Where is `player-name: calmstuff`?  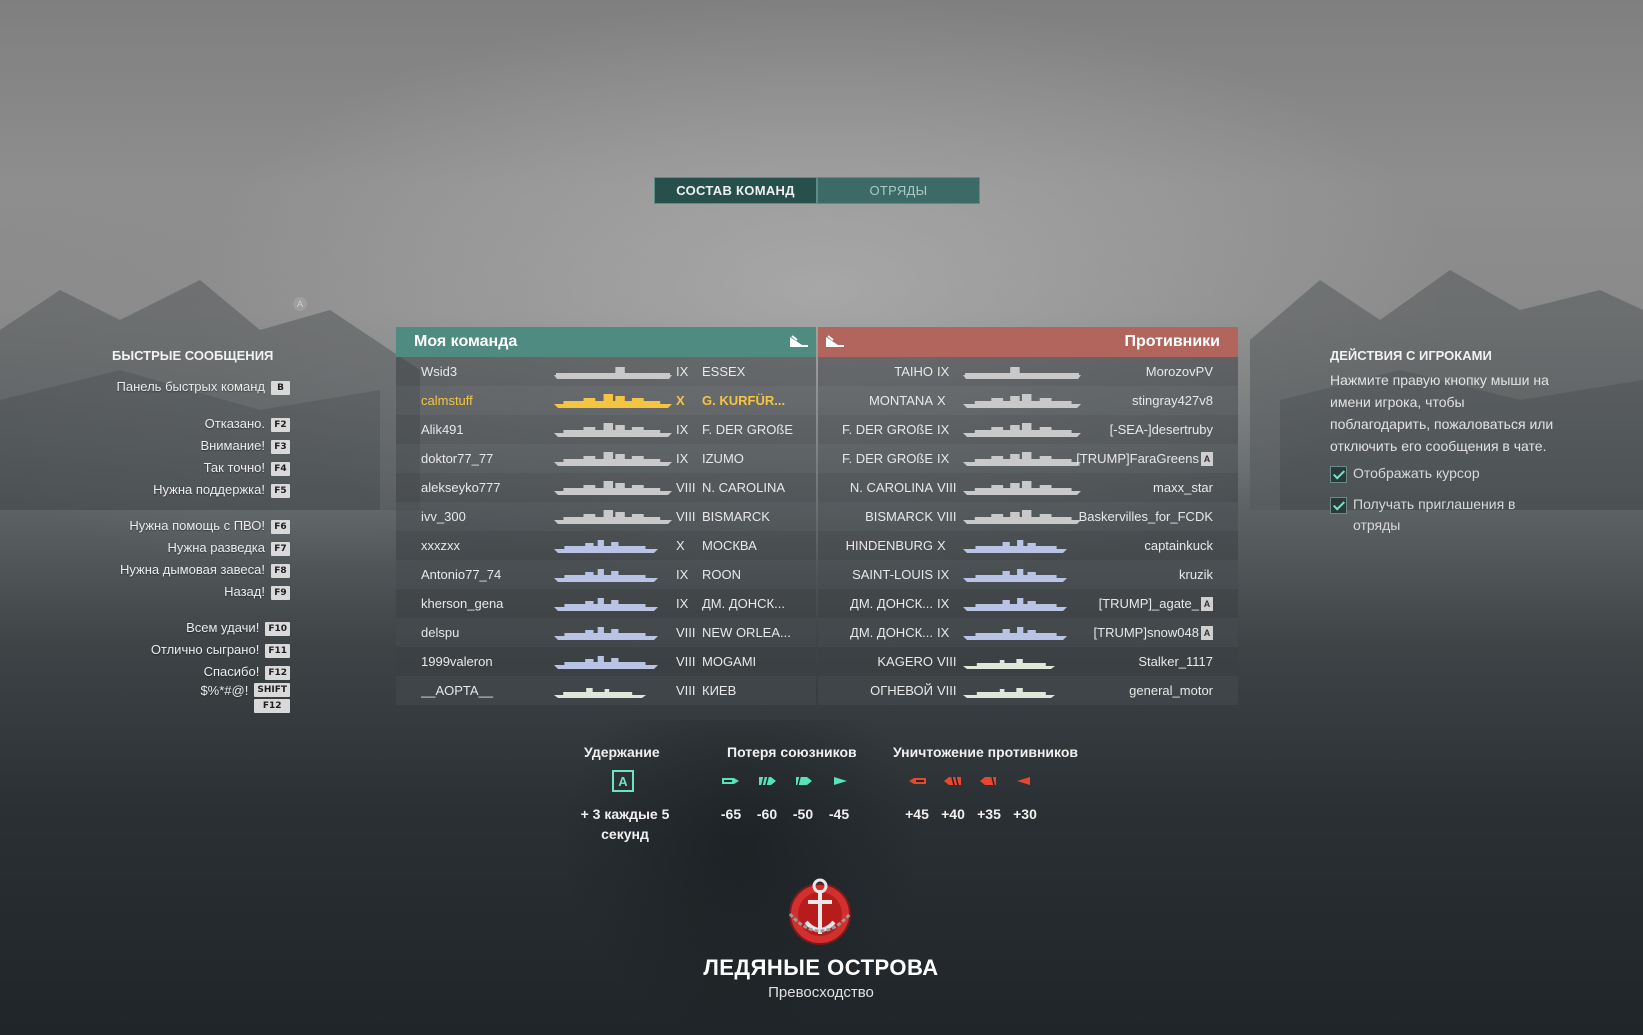
player-name: calmstuff is located at coordinates (481, 400).